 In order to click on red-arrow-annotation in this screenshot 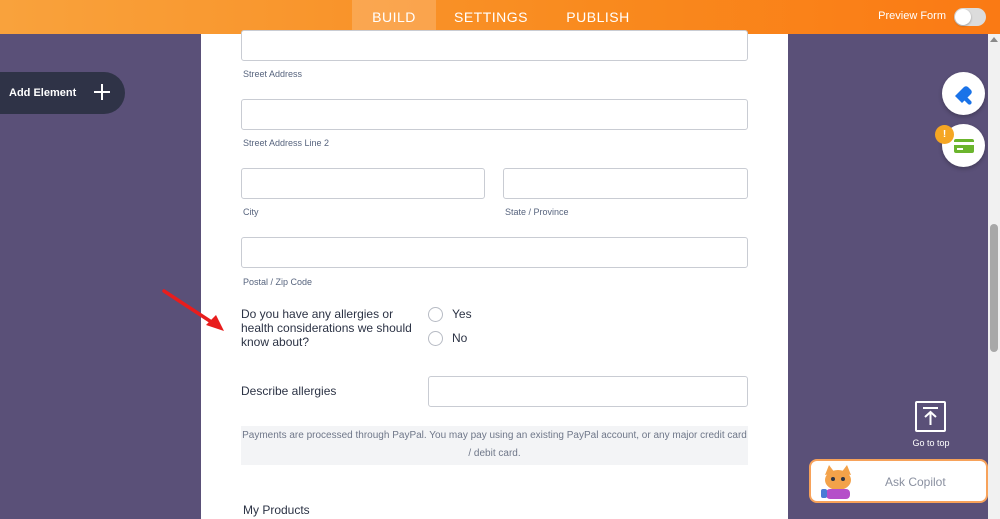, I will do `click(193, 310)`.